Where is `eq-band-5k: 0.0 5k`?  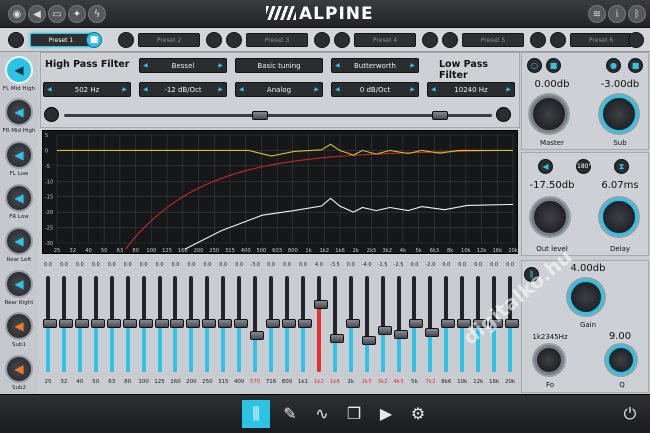 eq-band-5k: 0.0 5k is located at coordinates (416, 327).